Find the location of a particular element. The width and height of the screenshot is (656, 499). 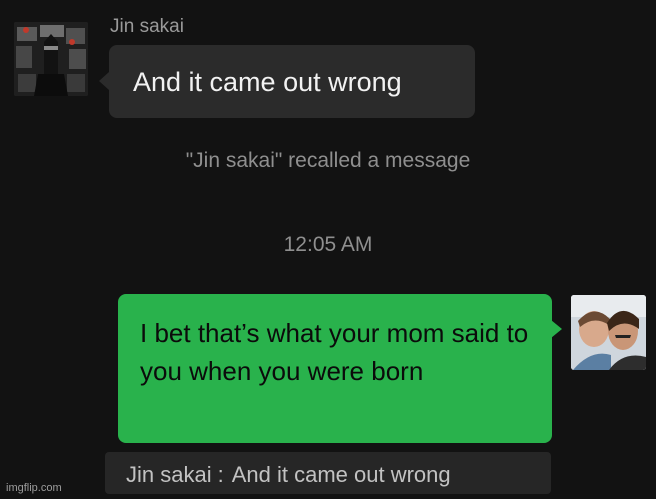

message-timestamp: 12:05 AM is located at coordinates (328, 244).